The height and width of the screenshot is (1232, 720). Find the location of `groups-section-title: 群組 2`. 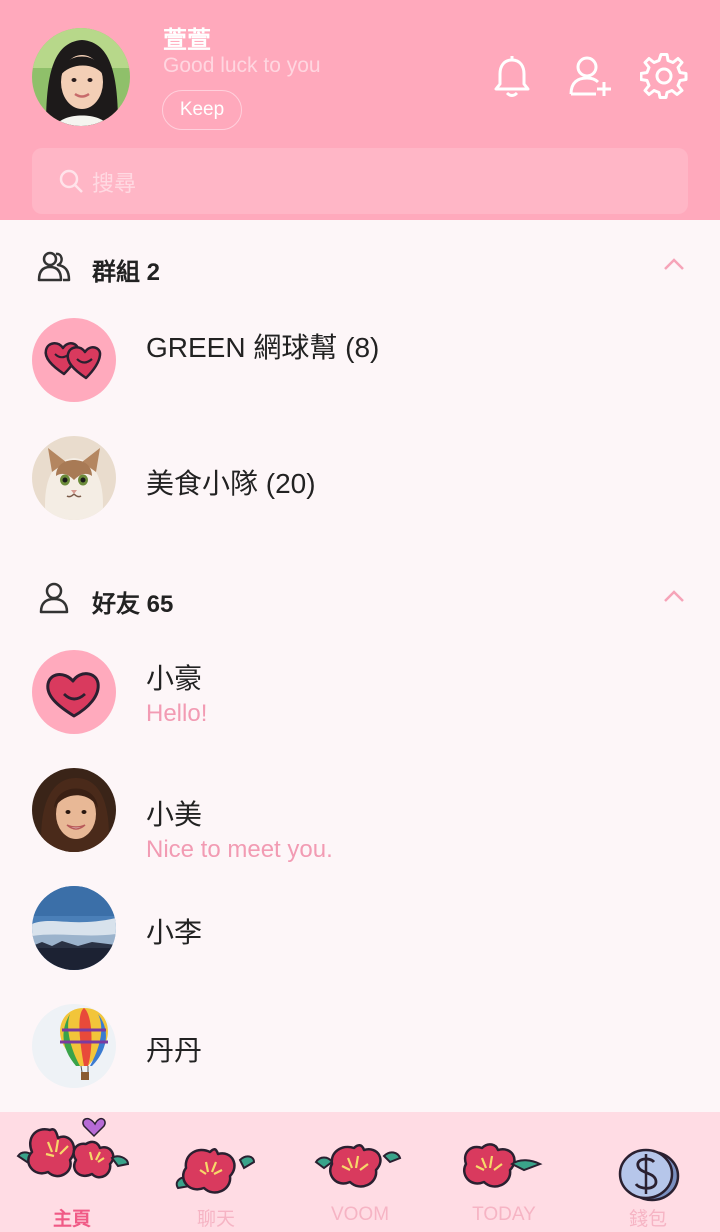

groups-section-title: 群組 2 is located at coordinates (126, 272).